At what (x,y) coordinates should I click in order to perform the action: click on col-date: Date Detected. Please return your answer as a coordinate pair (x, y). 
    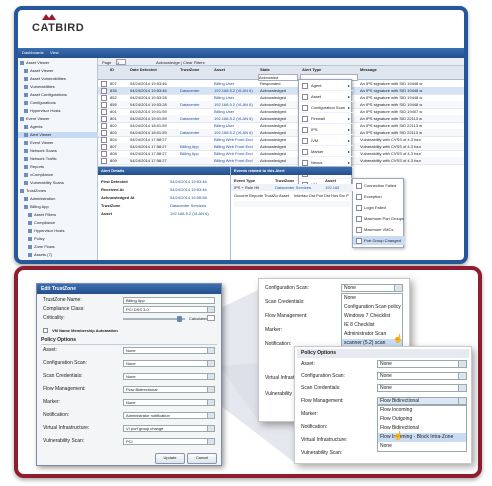
    Looking at the image, I should click on (143, 69).